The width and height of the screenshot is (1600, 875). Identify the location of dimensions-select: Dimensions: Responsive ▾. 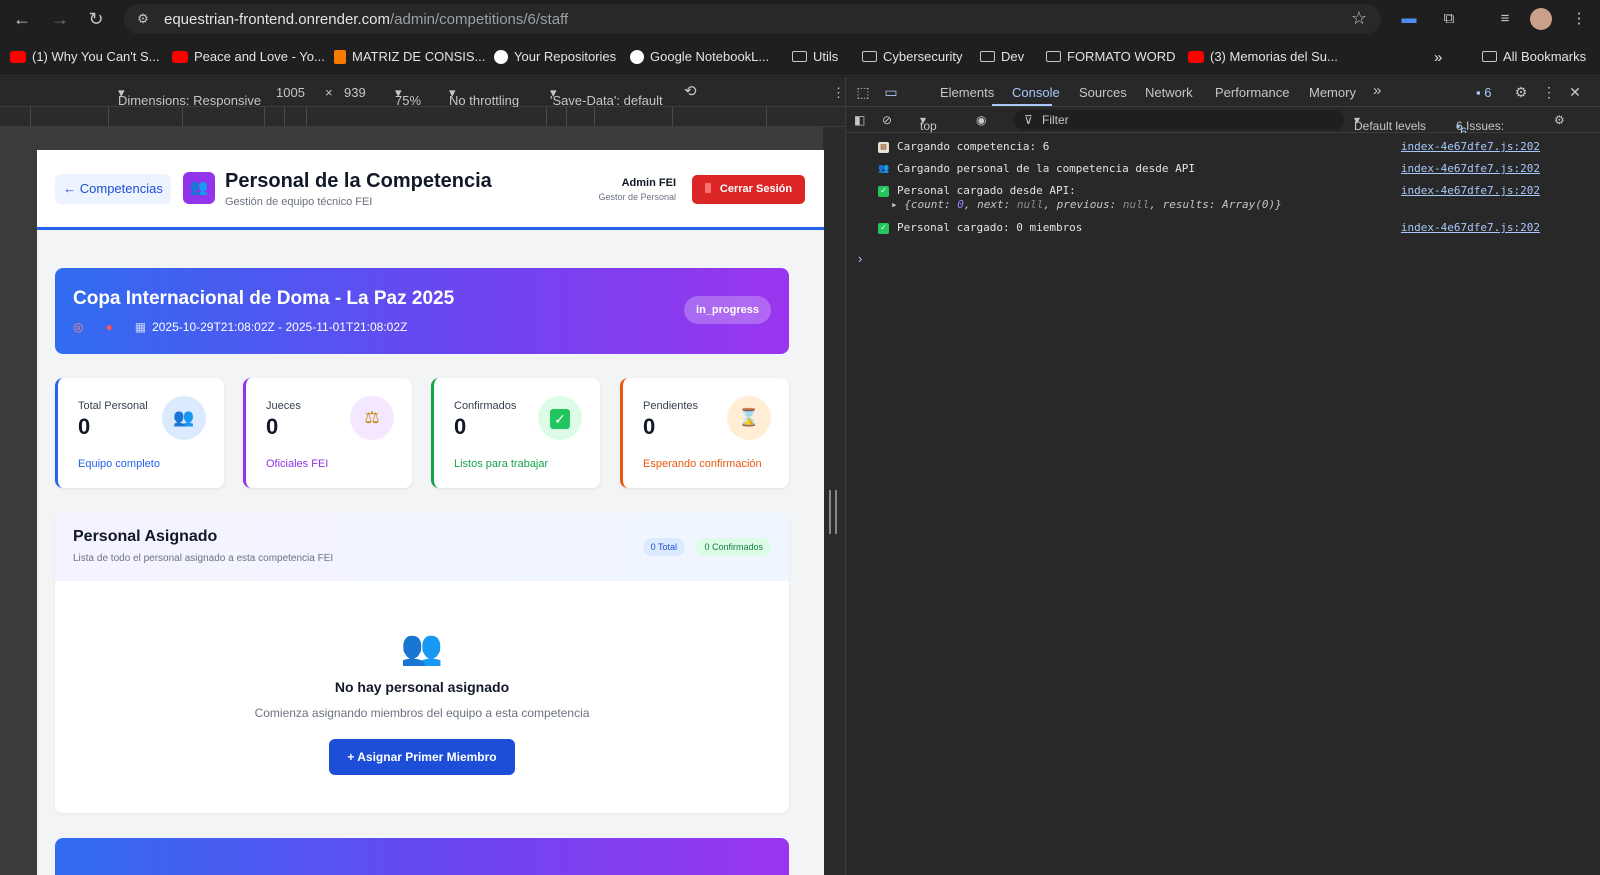
(189, 96).